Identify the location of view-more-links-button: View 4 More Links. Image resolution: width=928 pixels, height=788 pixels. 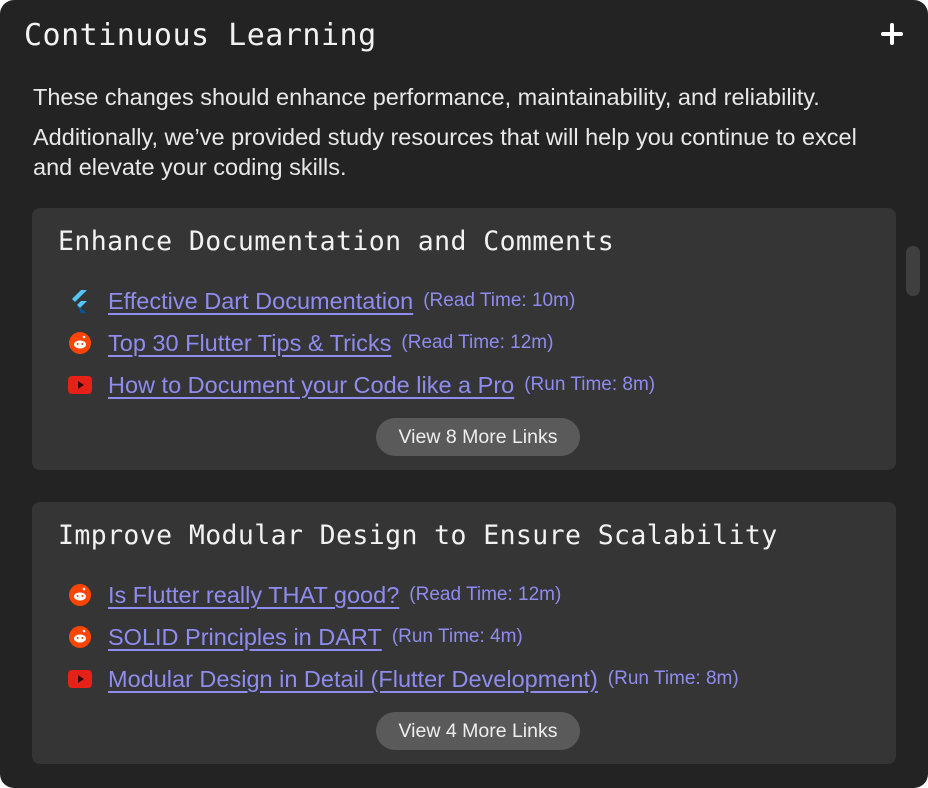
(478, 731).